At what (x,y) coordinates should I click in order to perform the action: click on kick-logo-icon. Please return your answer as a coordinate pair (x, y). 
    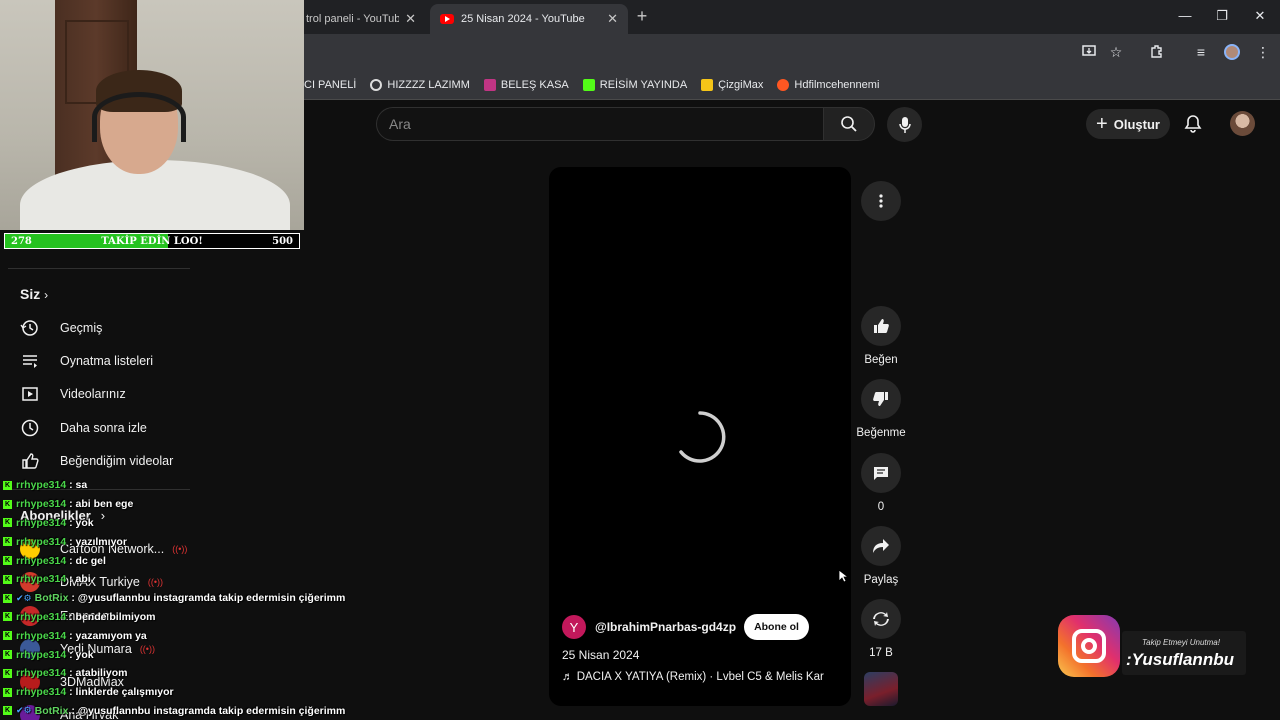
    Looking at the image, I should click on (588, 84).